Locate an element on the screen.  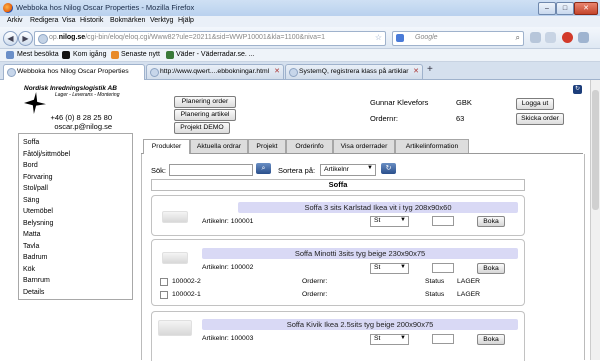
planning-order-button: Planering order is located at coordinates (205, 102).